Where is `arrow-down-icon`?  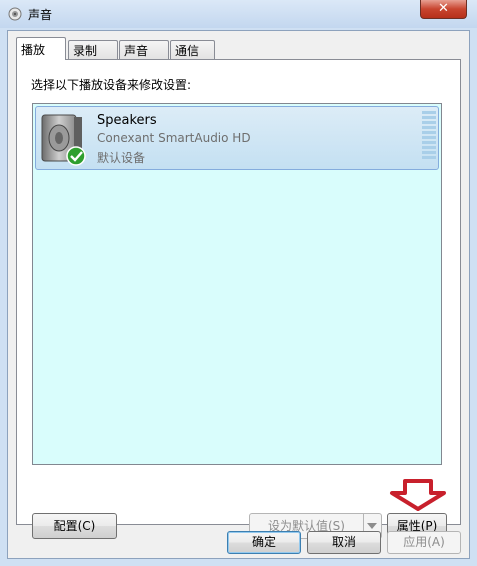 arrow-down-icon is located at coordinates (418, 495).